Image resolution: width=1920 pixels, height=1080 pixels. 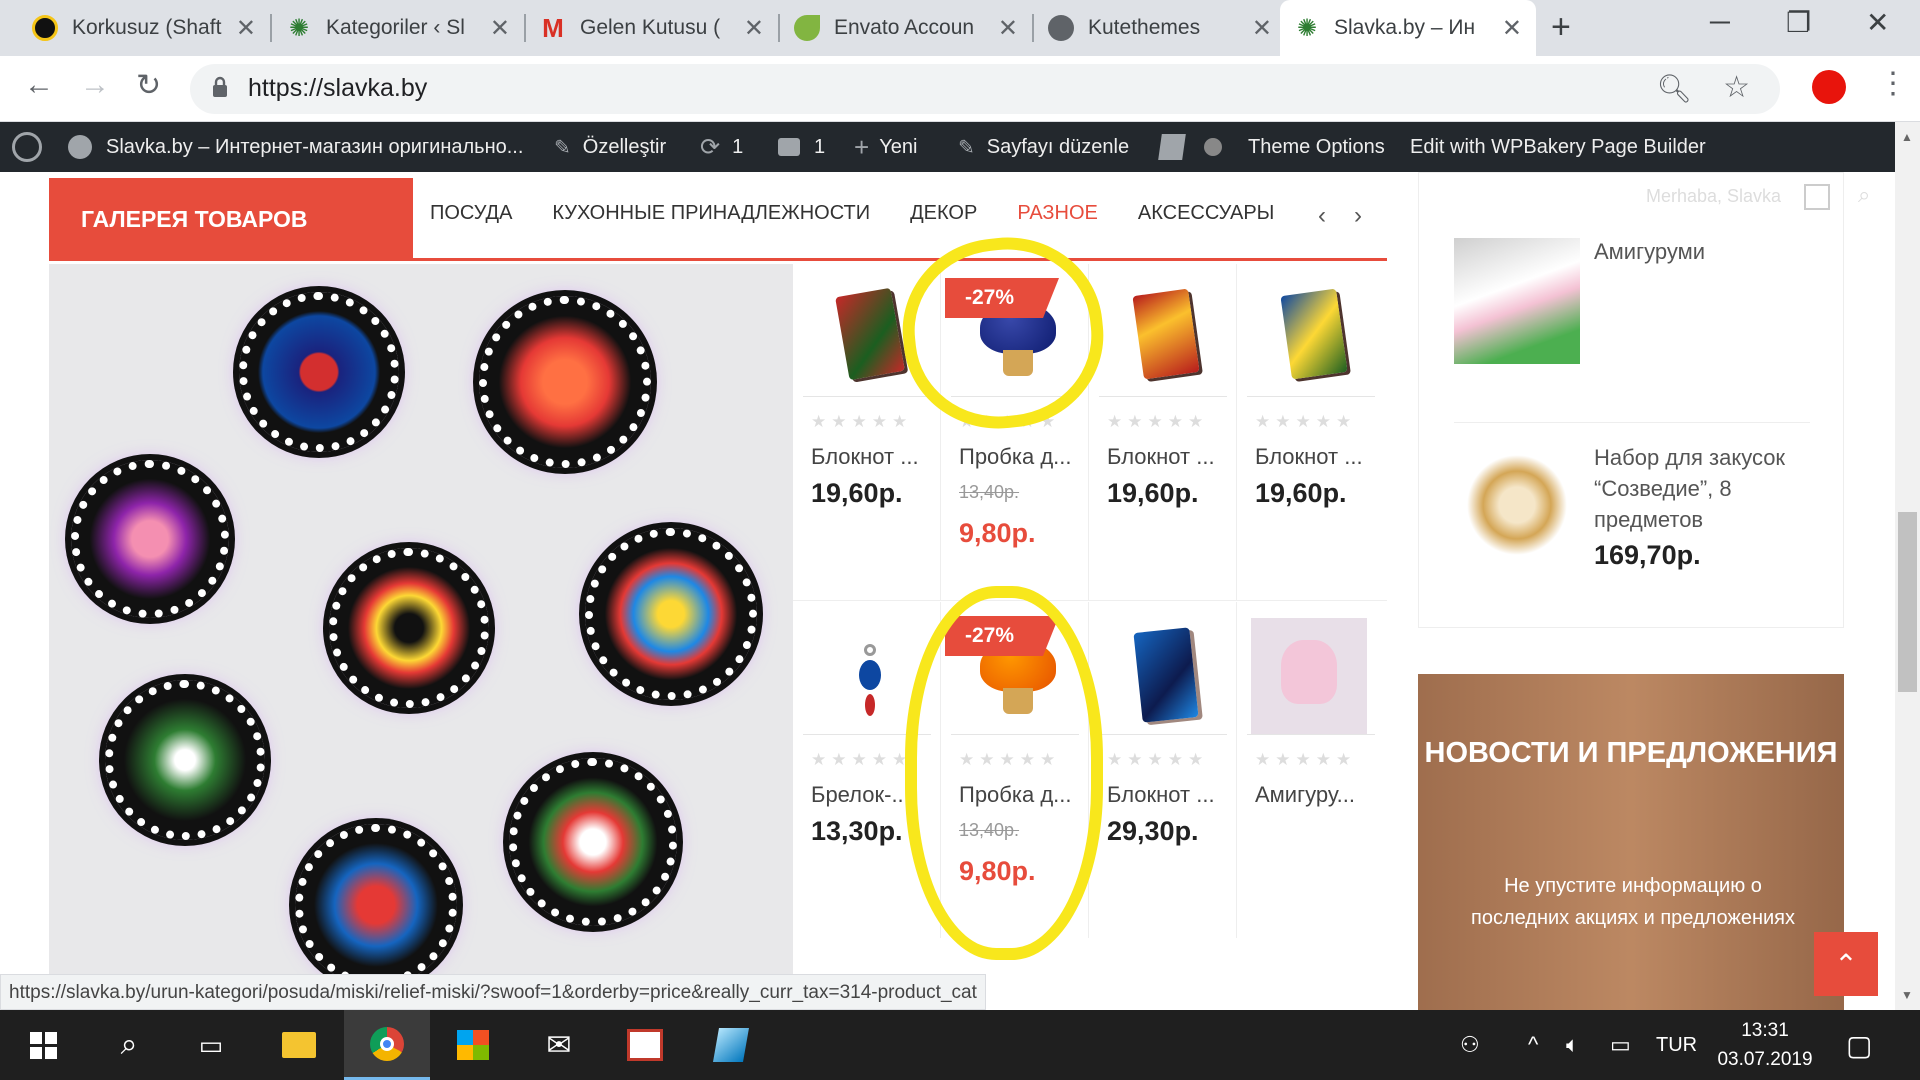 I want to click on new-tab-button: +, so click(x=1561, y=27).